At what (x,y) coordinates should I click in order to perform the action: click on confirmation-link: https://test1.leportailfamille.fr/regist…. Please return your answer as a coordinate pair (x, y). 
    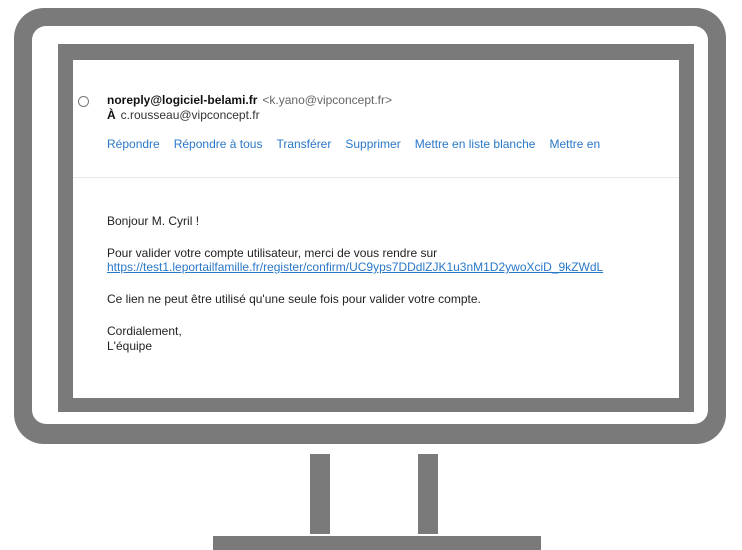
    Looking at the image, I should click on (355, 267).